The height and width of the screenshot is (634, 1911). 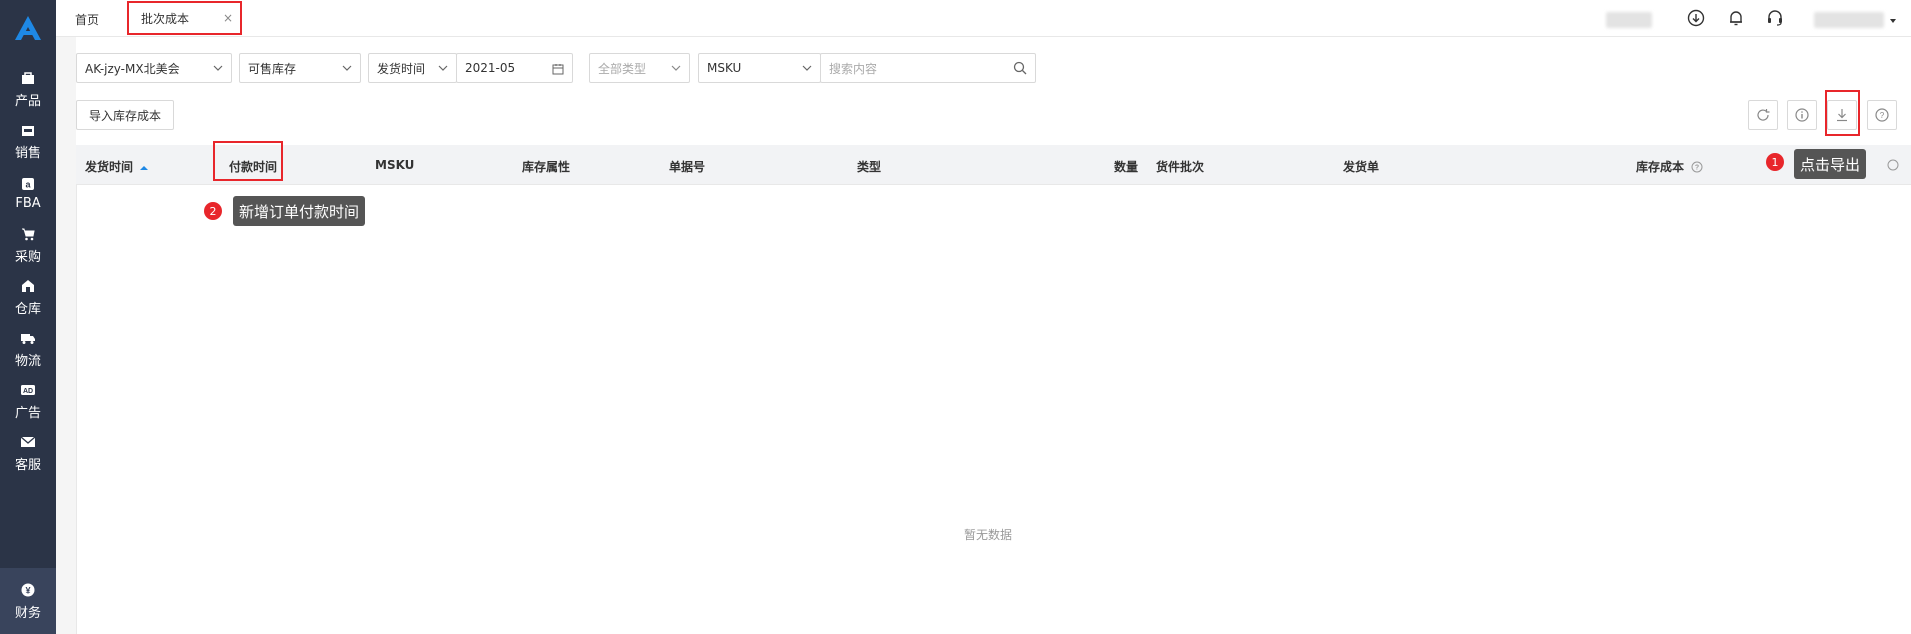 I want to click on sidebar-item-label: 产品, so click(x=27, y=101).